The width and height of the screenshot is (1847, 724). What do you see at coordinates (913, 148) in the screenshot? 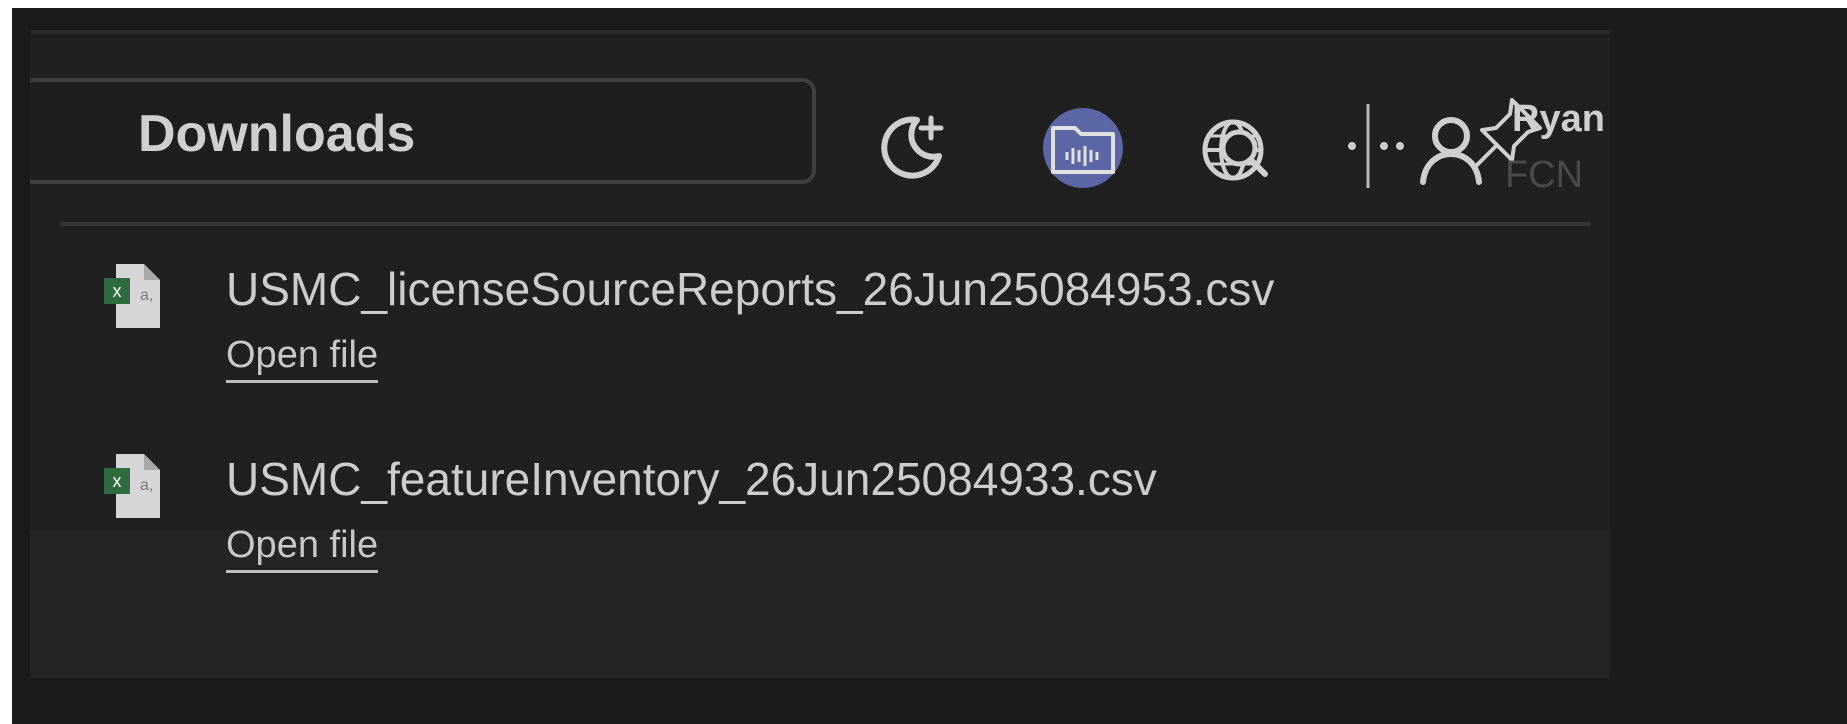
I see `moon-sparkle-icon` at bounding box center [913, 148].